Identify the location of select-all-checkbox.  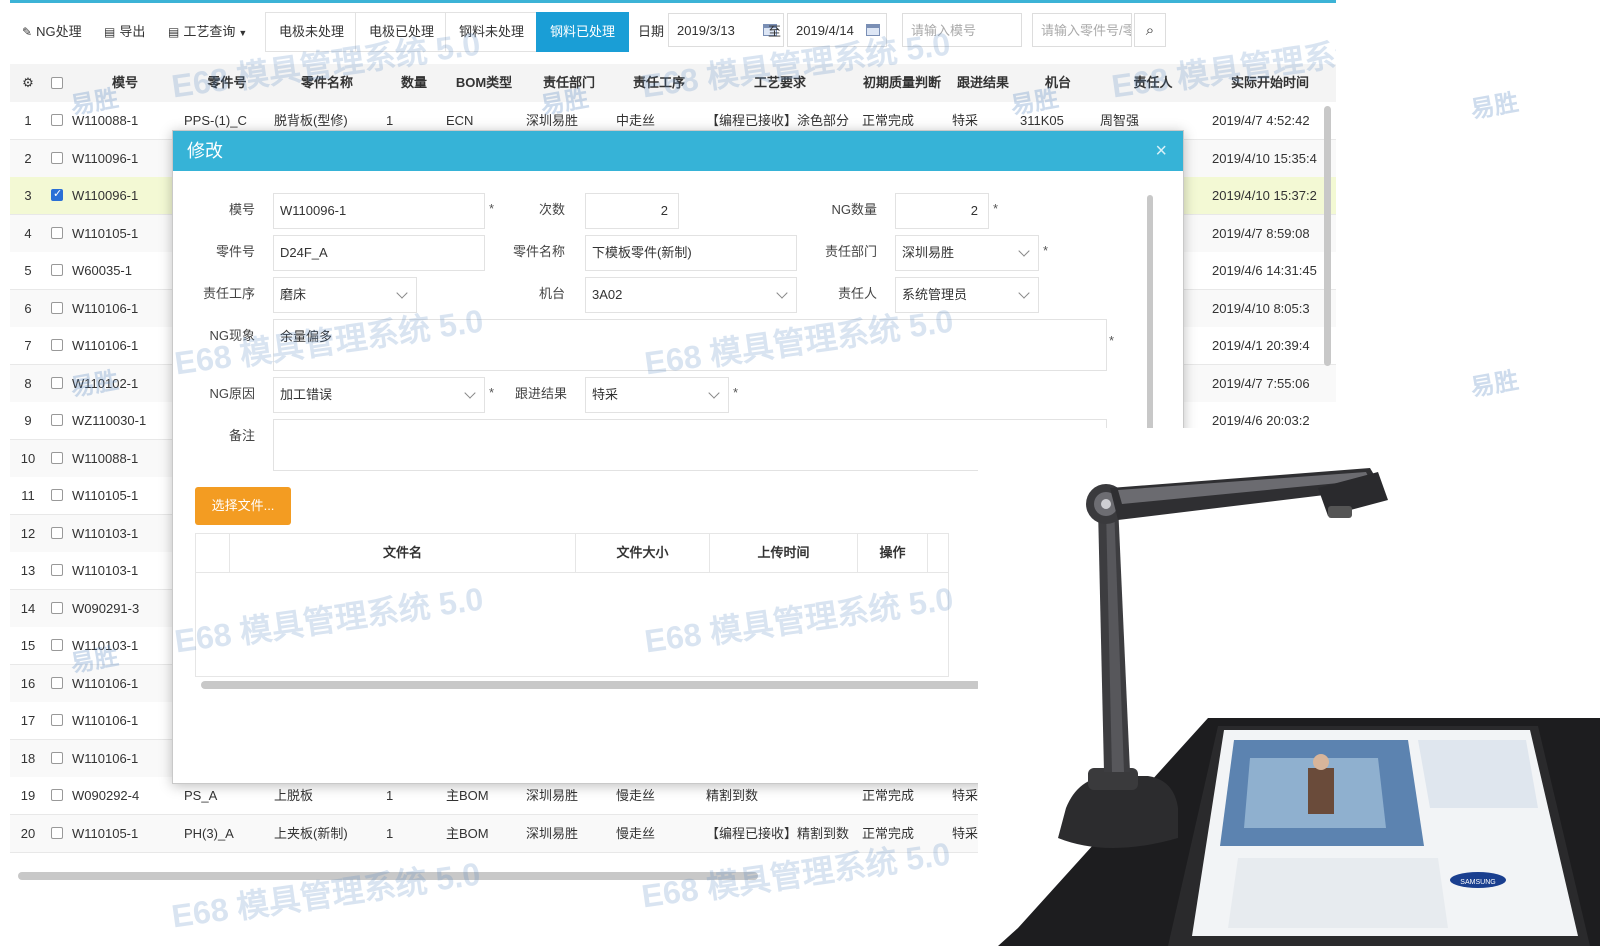
(57, 83).